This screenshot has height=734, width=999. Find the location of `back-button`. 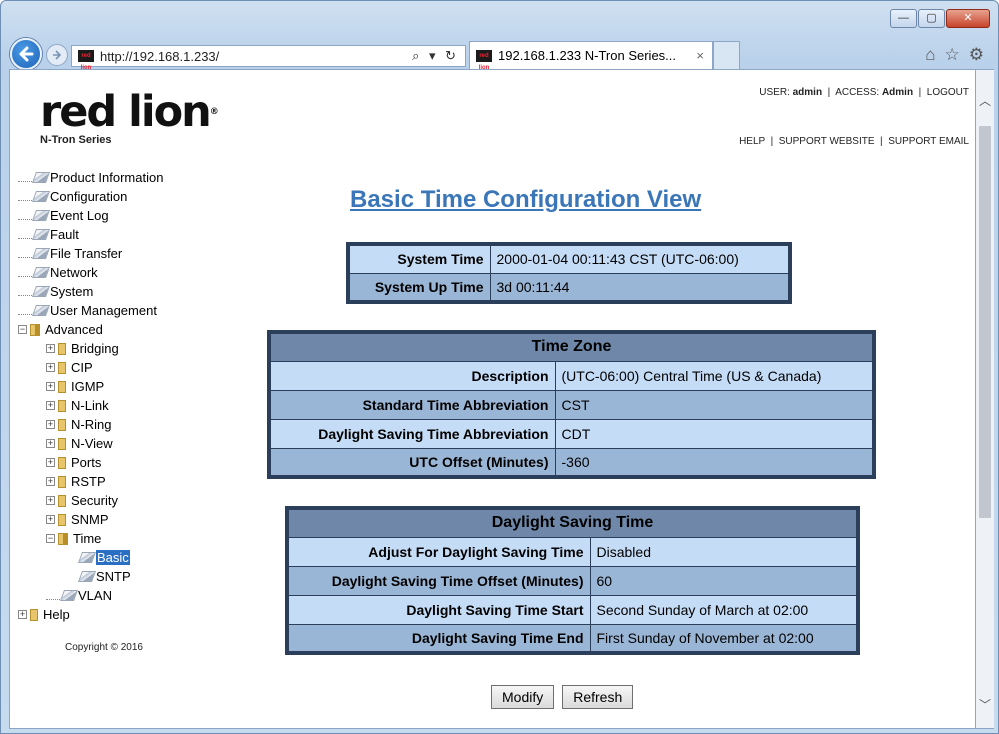

back-button is located at coordinates (26, 54).